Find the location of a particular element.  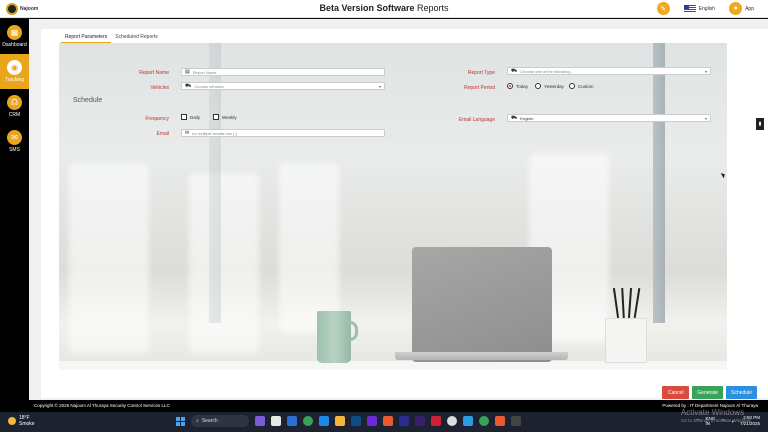

top-right-controls: ✎ English ● App is located at coordinates (705, 8).